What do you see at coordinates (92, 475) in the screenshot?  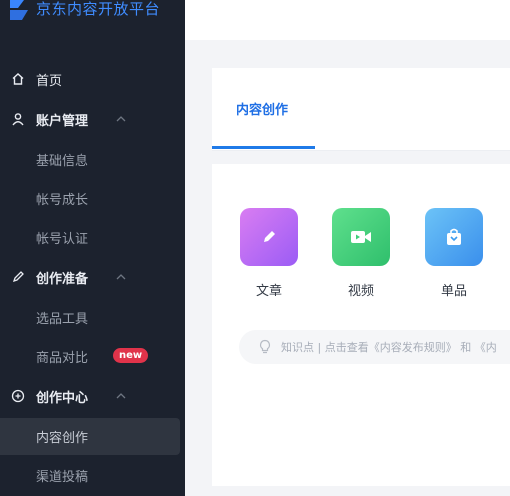 I see `sidebar-item-channel-submit: 渠道投稿` at bounding box center [92, 475].